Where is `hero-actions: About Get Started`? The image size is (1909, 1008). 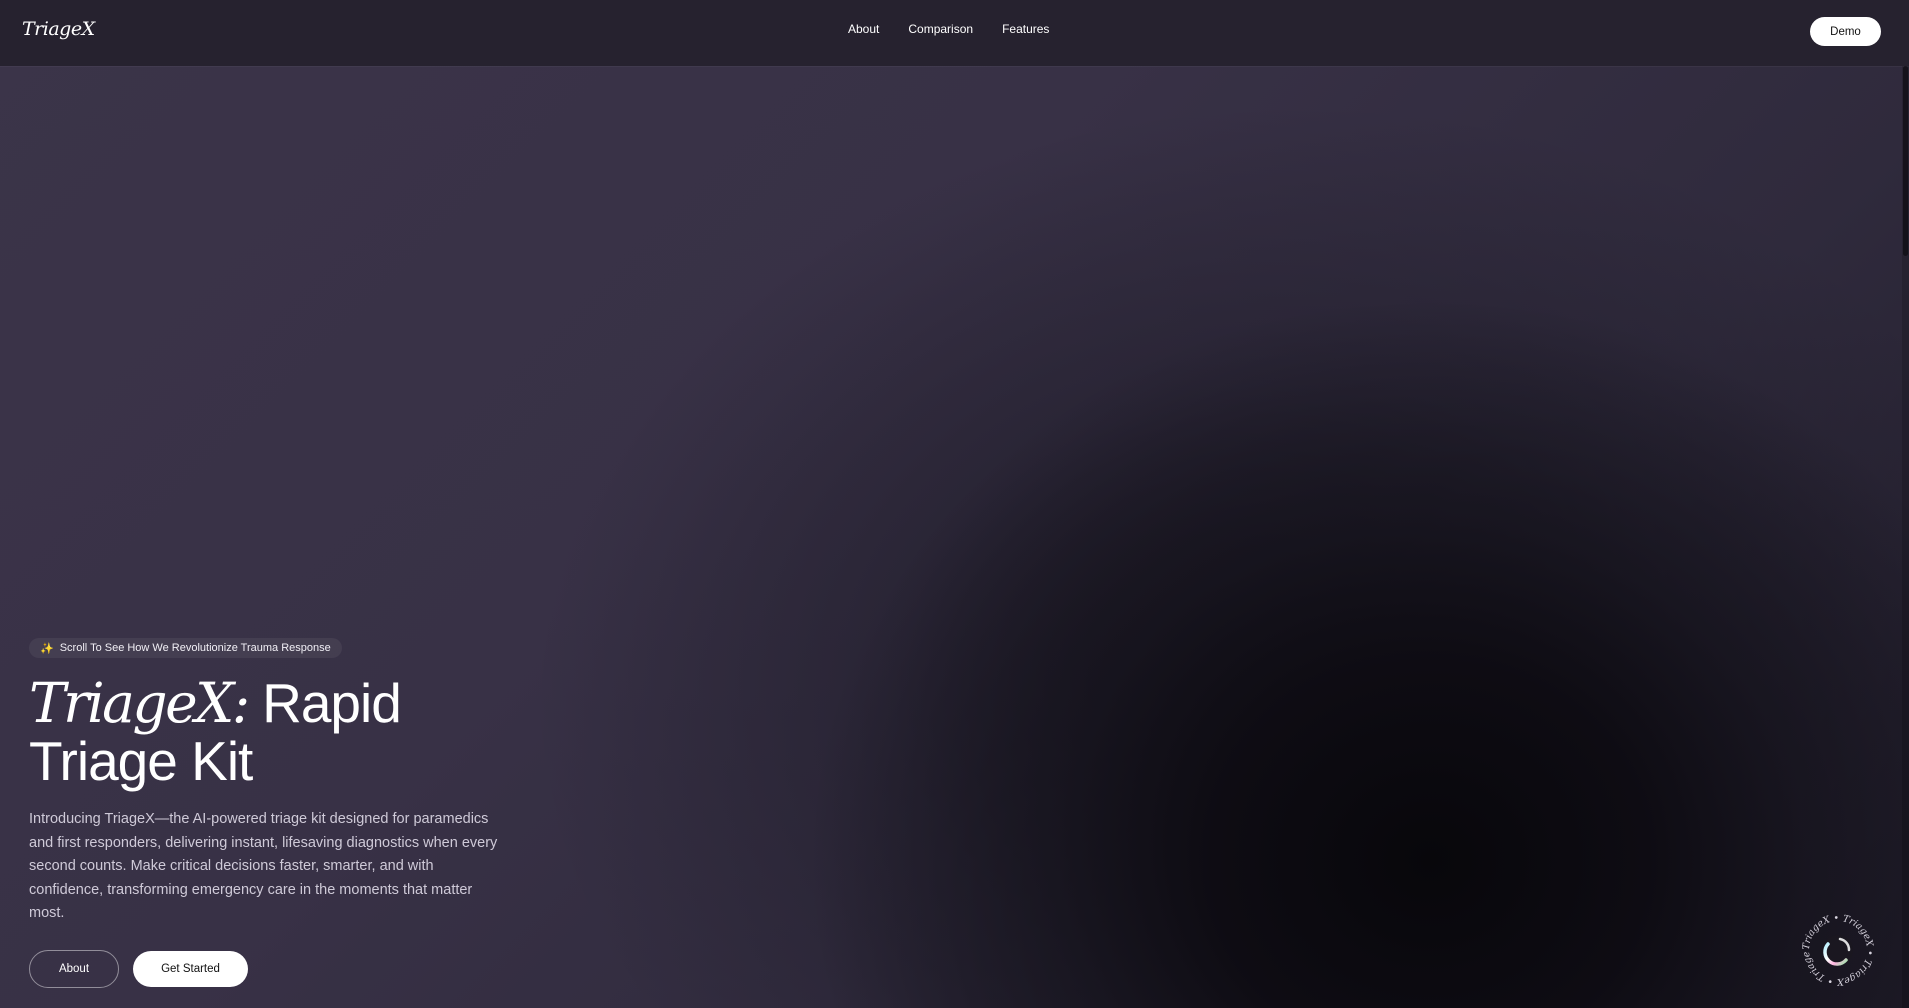
hero-actions: About Get Started is located at coordinates (279, 968).